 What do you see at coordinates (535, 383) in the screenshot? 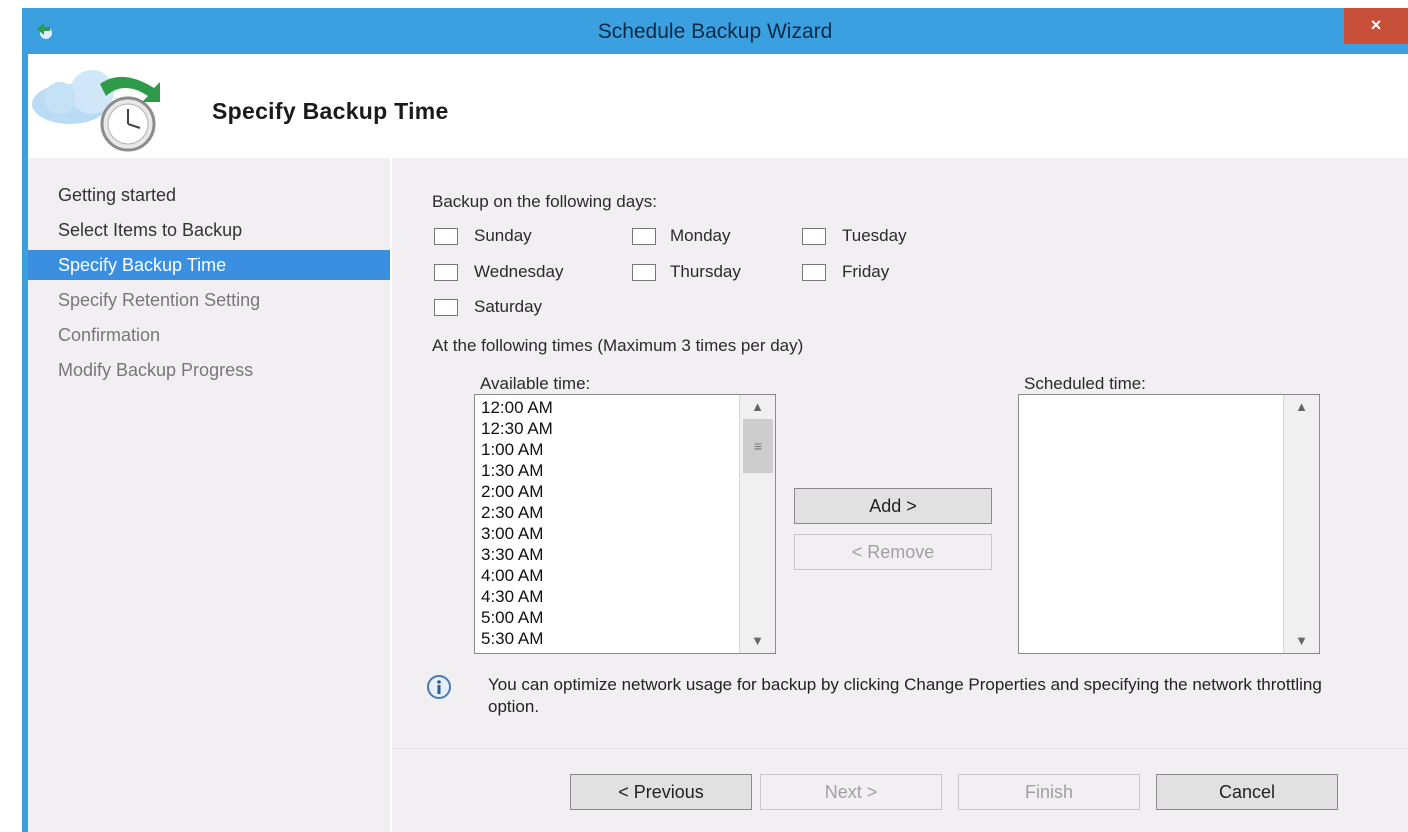
I see `available-time-label: Available time:` at bounding box center [535, 383].